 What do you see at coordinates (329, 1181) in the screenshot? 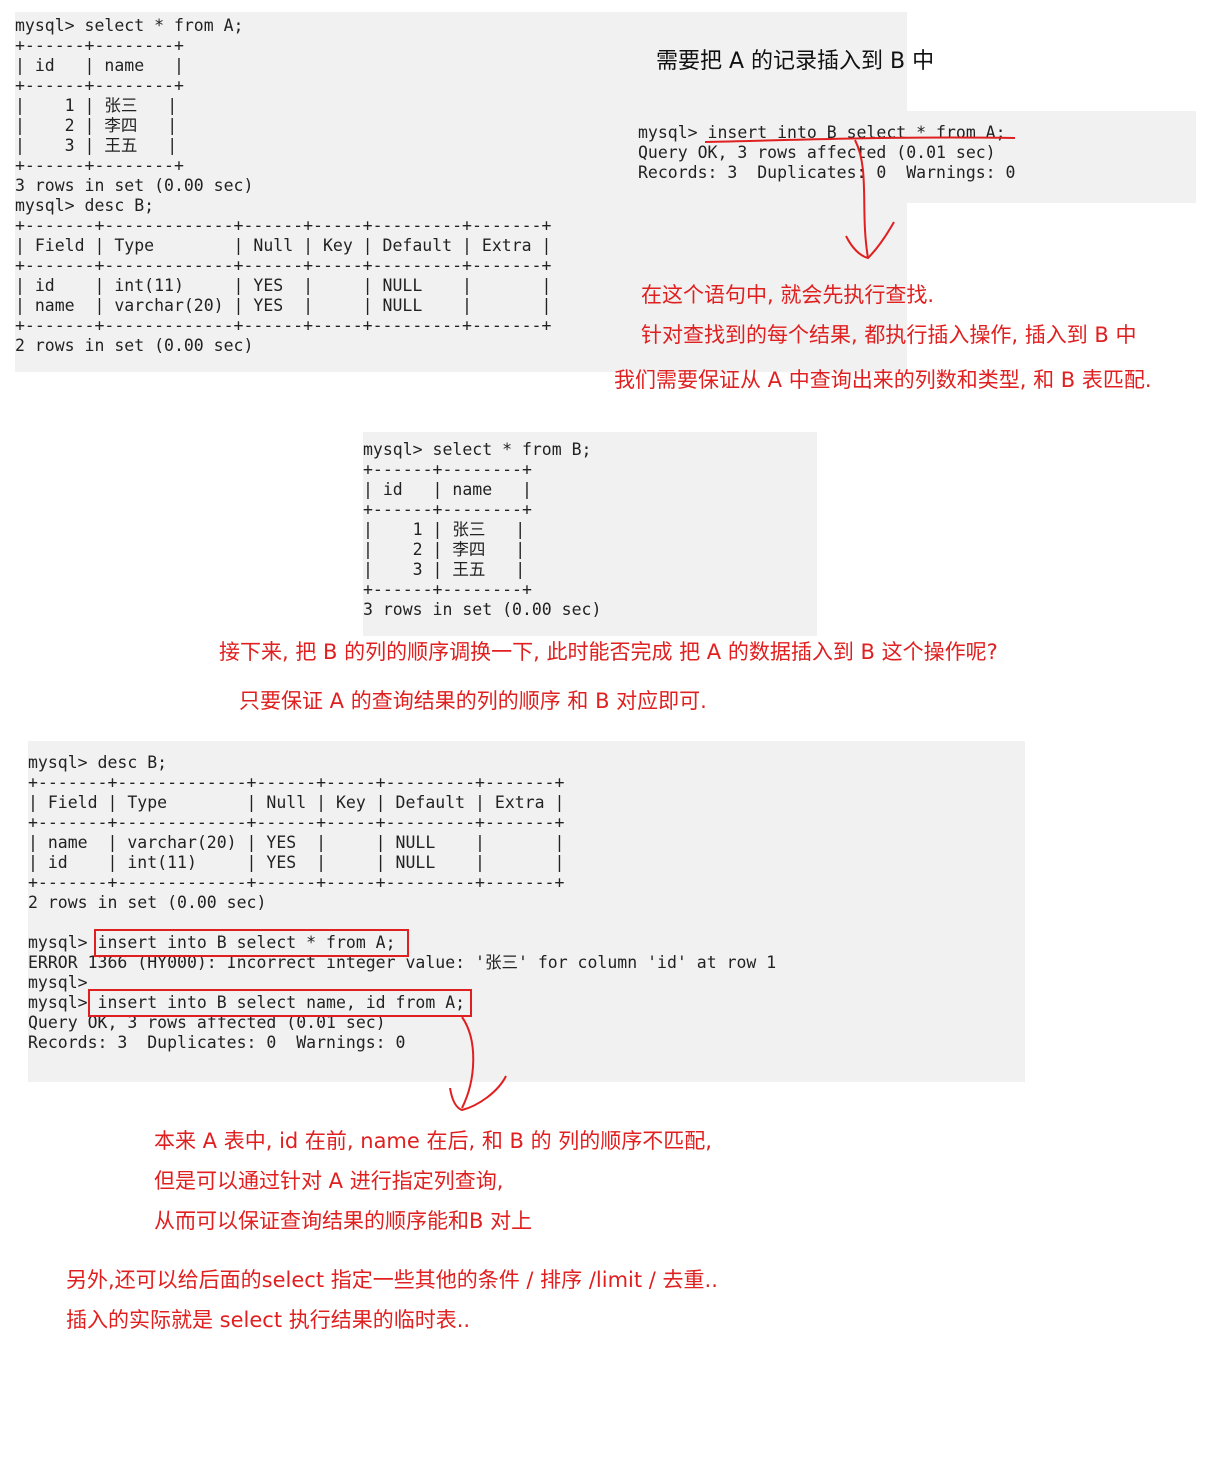
I see `note-specify-columns: 但是可以通过针对 A 进行指定列查询,` at bounding box center [329, 1181].